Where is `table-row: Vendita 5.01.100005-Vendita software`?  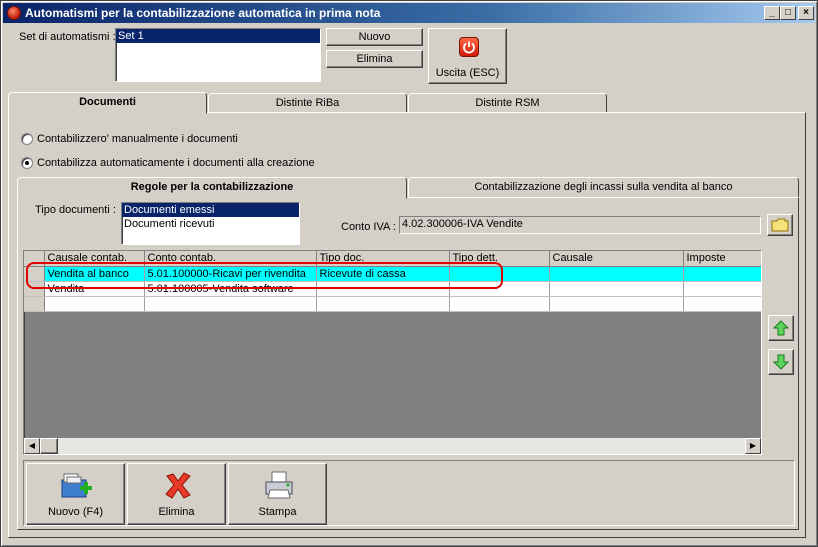 table-row: Vendita 5.01.100005-Vendita software is located at coordinates (392, 289).